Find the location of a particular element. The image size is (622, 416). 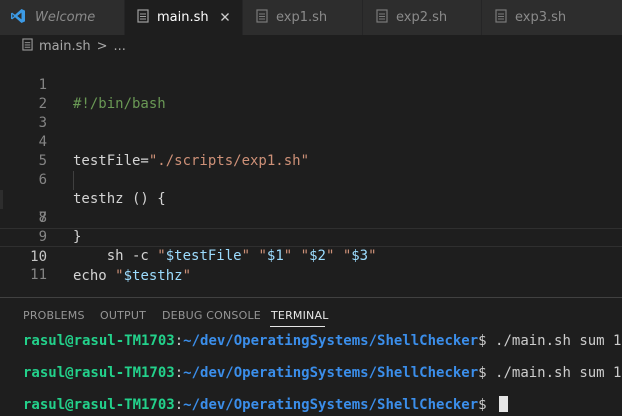

chevron-right-icon: > is located at coordinates (102, 46).